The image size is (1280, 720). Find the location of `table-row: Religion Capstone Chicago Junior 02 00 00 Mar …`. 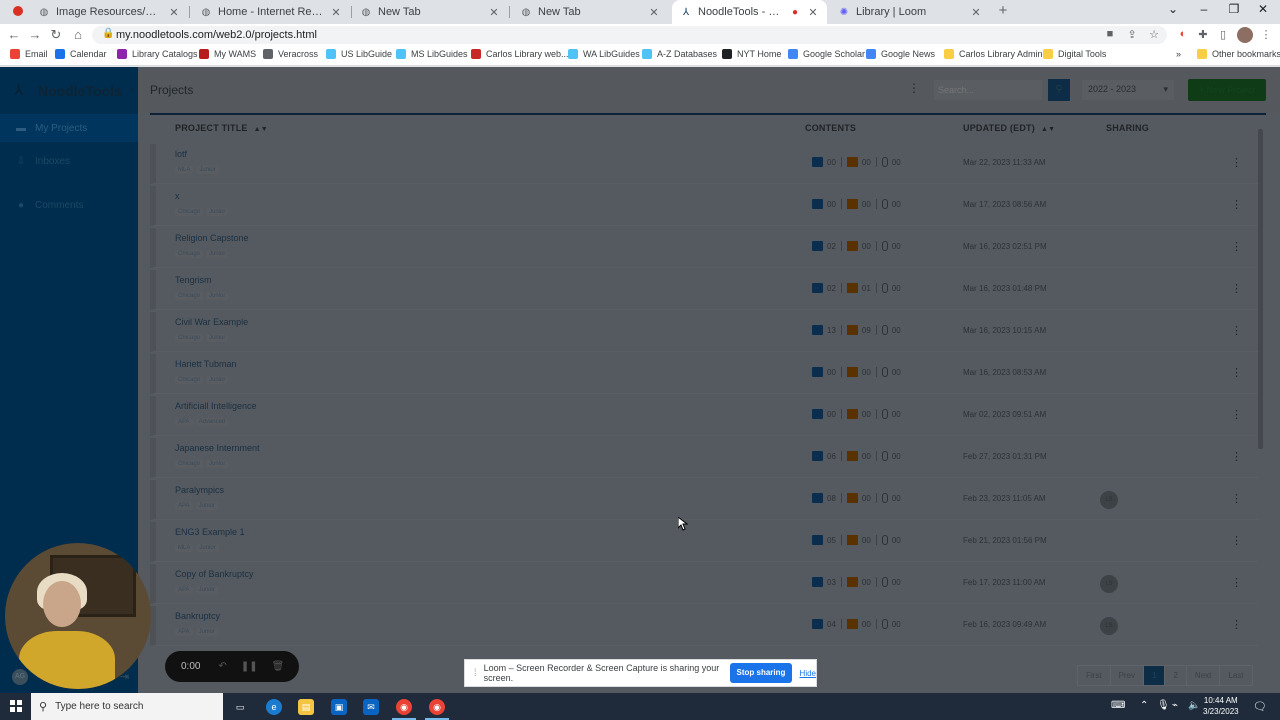

table-row: Religion Capstone Chicago Junior 02 00 00 Mar … is located at coordinates (704, 248).